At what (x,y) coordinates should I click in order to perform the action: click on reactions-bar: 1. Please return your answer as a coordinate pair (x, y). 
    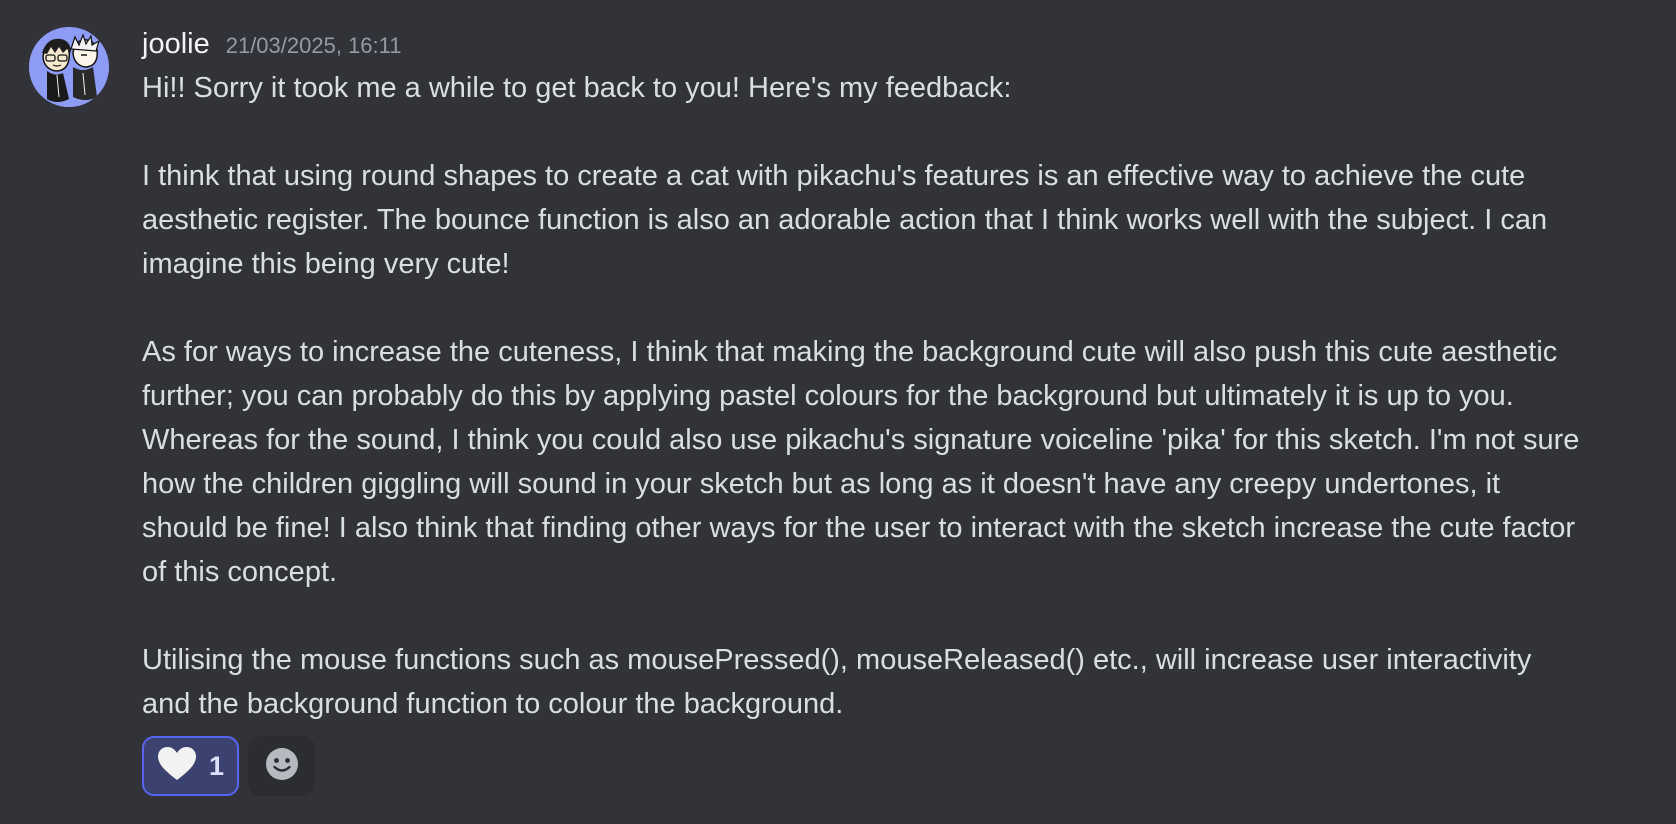
    Looking at the image, I should click on (228, 766).